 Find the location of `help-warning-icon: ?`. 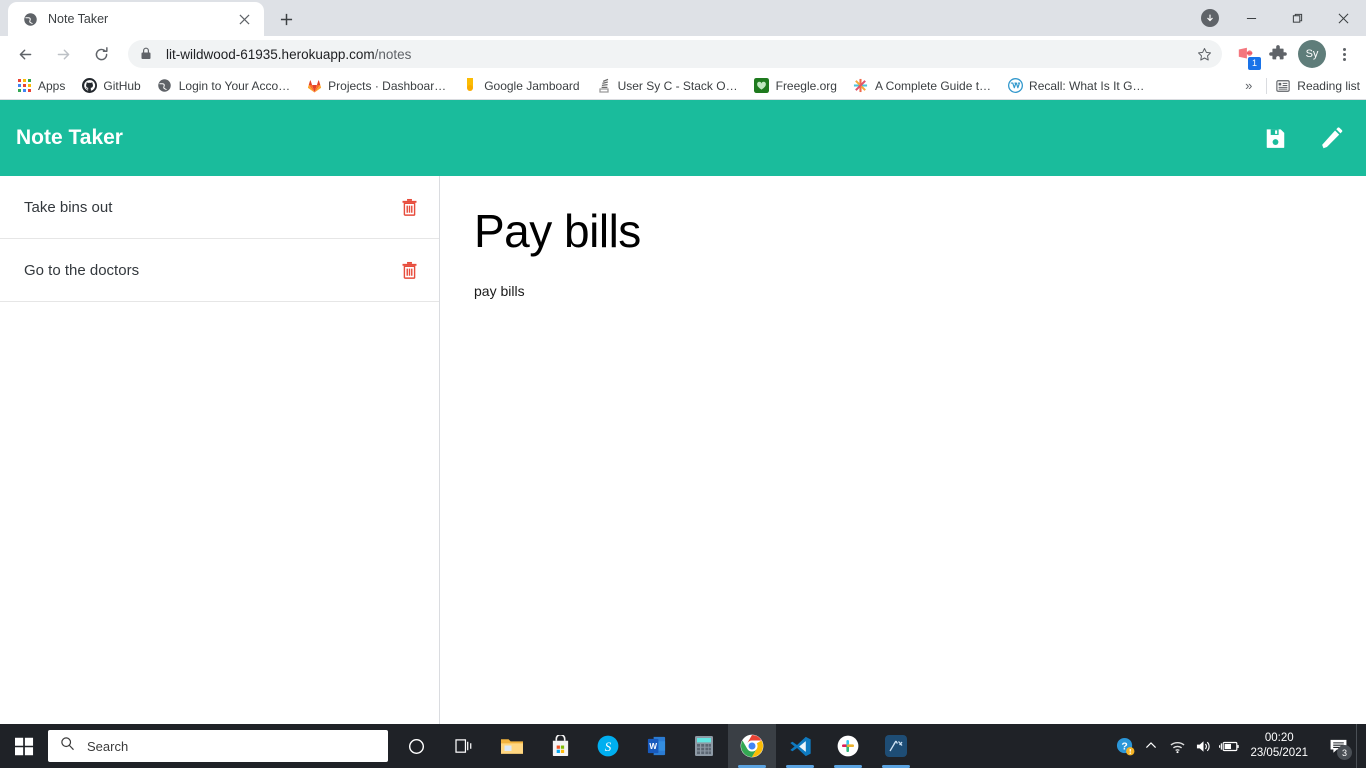

help-warning-icon: ? is located at coordinates (1125, 746).